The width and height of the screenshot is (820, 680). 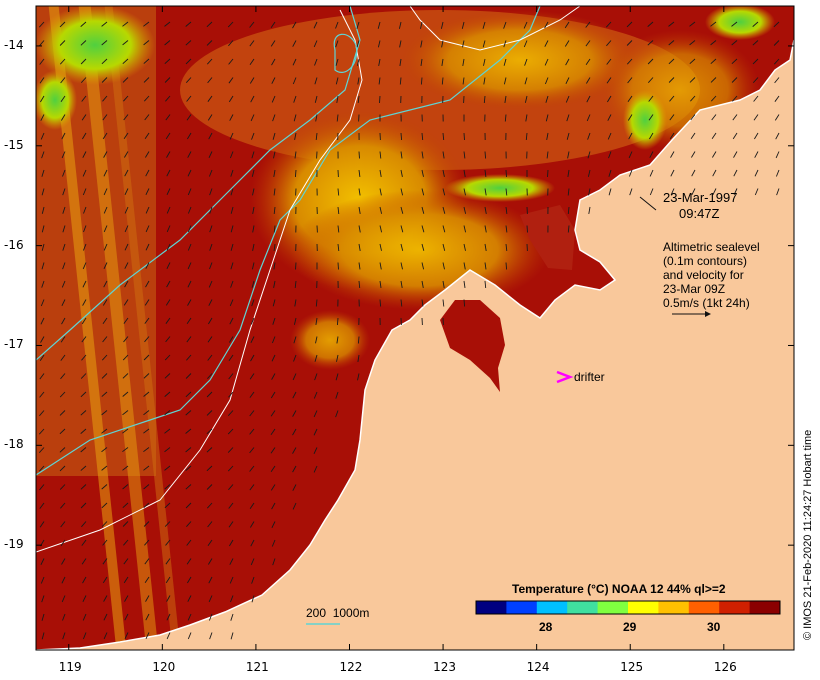 What do you see at coordinates (70, 667) in the screenshot?
I see `lon-tick-label: 119` at bounding box center [70, 667].